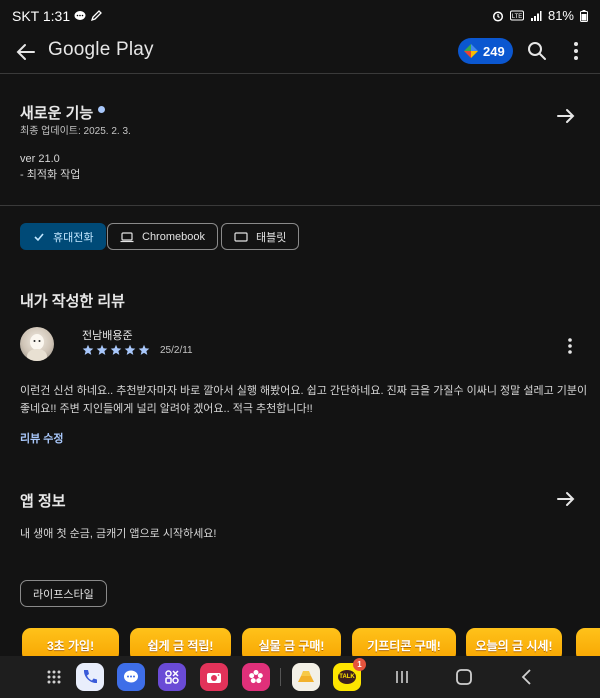 This screenshot has height=698, width=600. Describe the element at coordinates (54, 677) in the screenshot. I see `app-drawer-icon` at that location.